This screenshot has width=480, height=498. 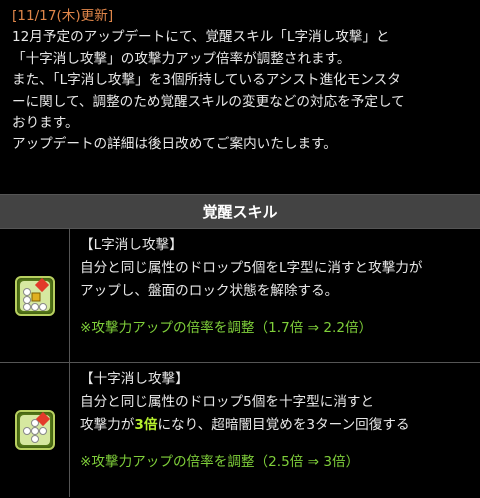 I want to click on skill-desc: 自分と同じ属性のドロップ5個をL字型に消すと攻撃力が, so click(x=251, y=268).